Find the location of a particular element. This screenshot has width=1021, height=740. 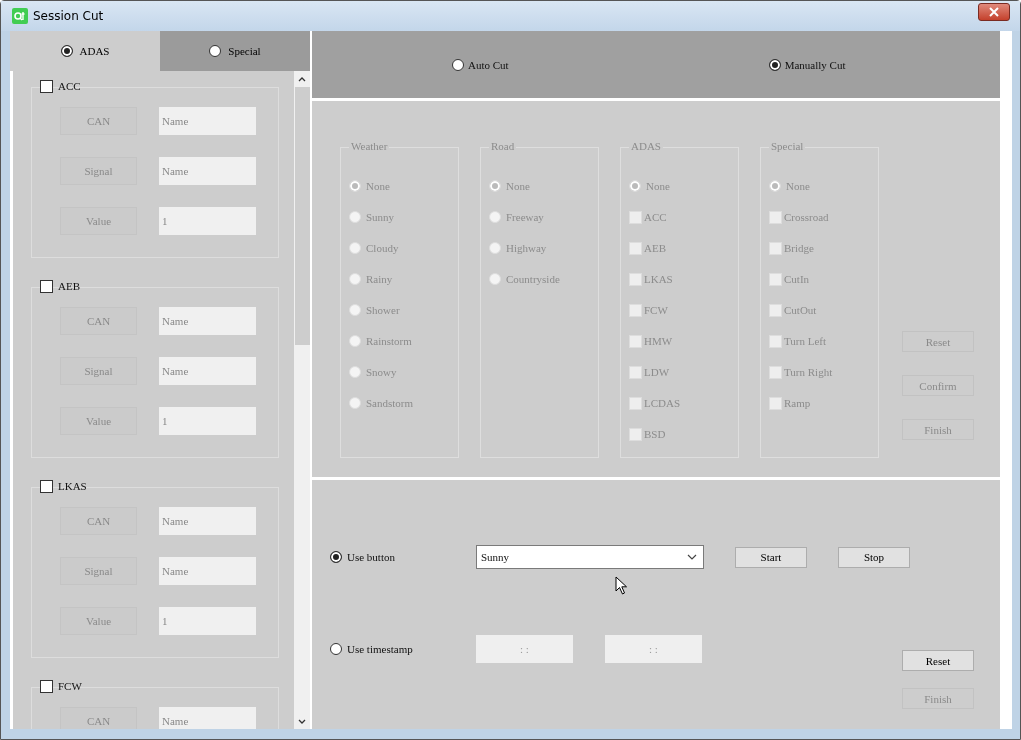

scrollbar is located at coordinates (302, 400).